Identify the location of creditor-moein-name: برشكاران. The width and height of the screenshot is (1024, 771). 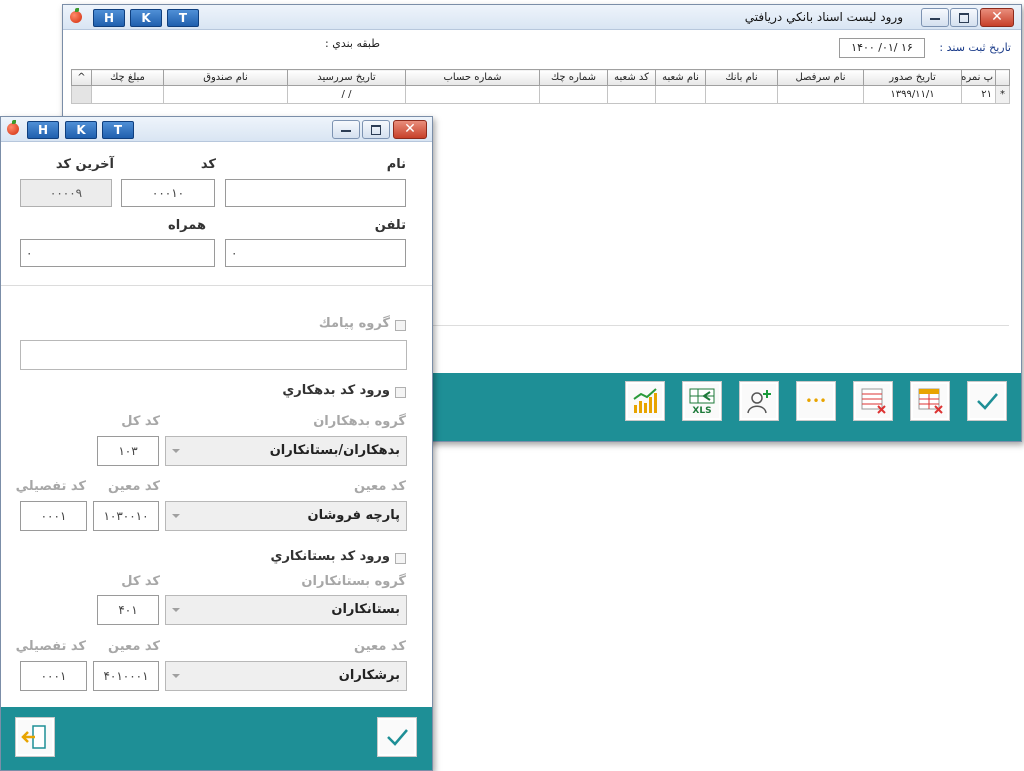
(369, 675).